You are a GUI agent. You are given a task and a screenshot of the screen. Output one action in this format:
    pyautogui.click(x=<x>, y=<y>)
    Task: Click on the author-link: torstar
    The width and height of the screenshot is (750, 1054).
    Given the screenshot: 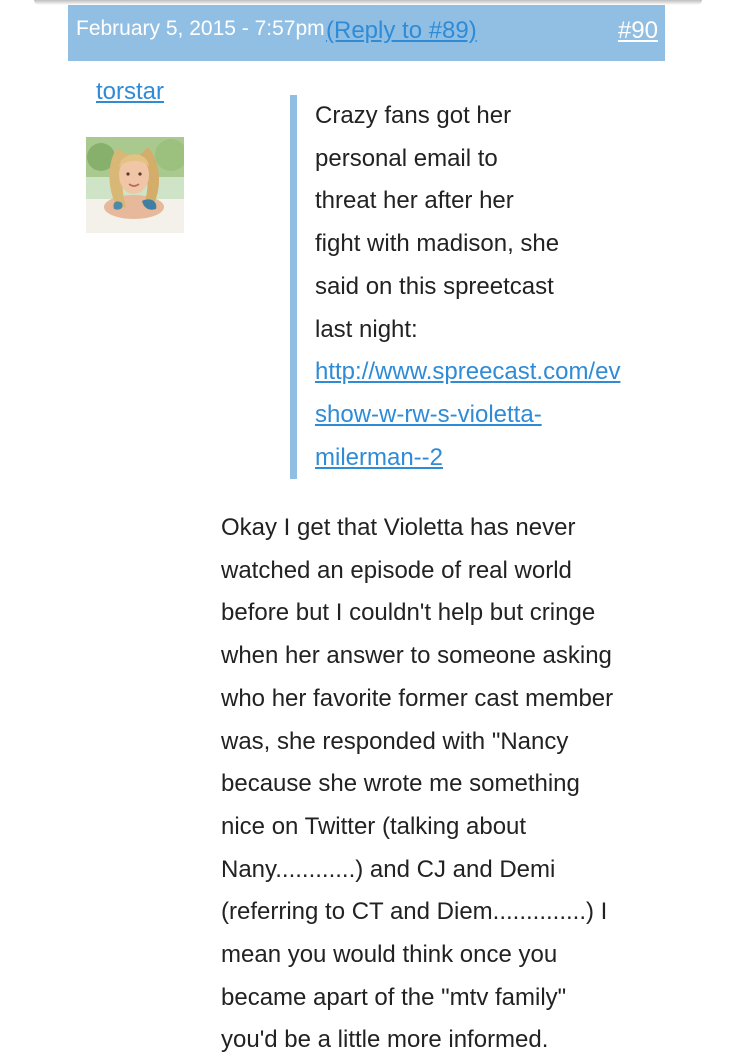 What is the action you would take?
    pyautogui.click(x=130, y=92)
    